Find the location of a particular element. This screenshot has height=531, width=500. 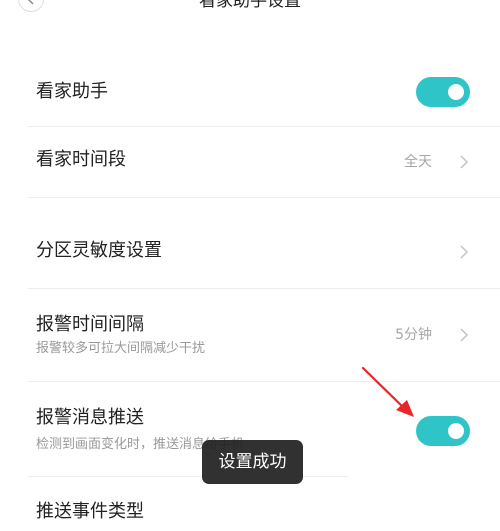

alarm-push-toggle is located at coordinates (443, 431).